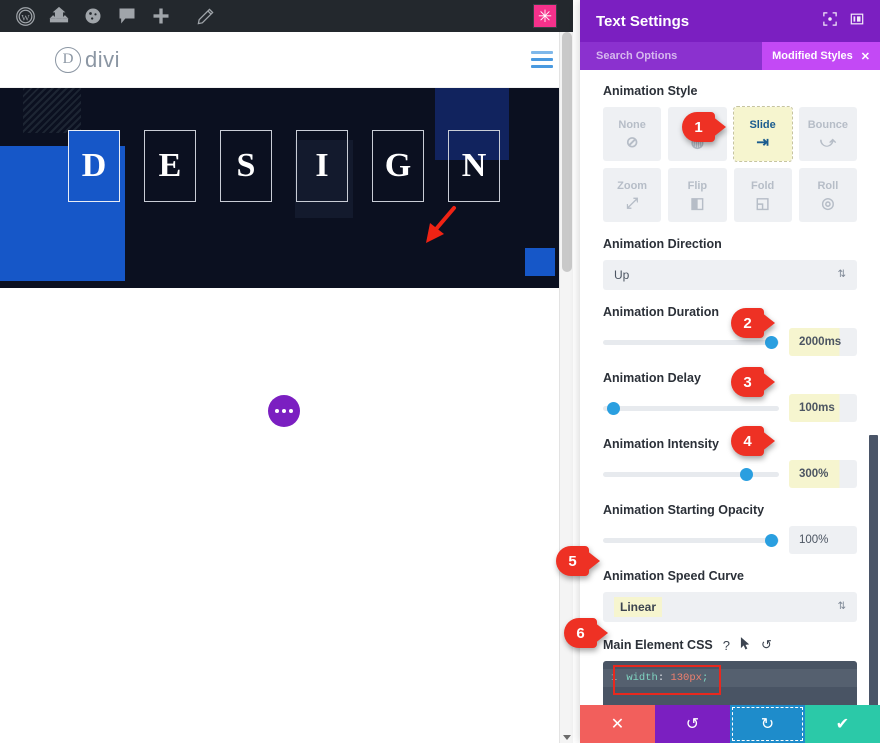 The image size is (880, 743). What do you see at coordinates (59, 16) in the screenshot?
I see `site-home-icon` at bounding box center [59, 16].